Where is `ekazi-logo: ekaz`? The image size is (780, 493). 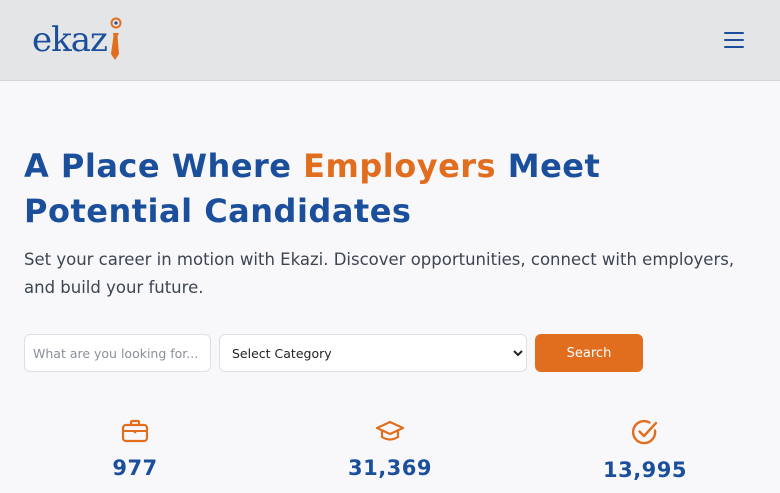
ekazi-logo: ekaz is located at coordinates (77, 40).